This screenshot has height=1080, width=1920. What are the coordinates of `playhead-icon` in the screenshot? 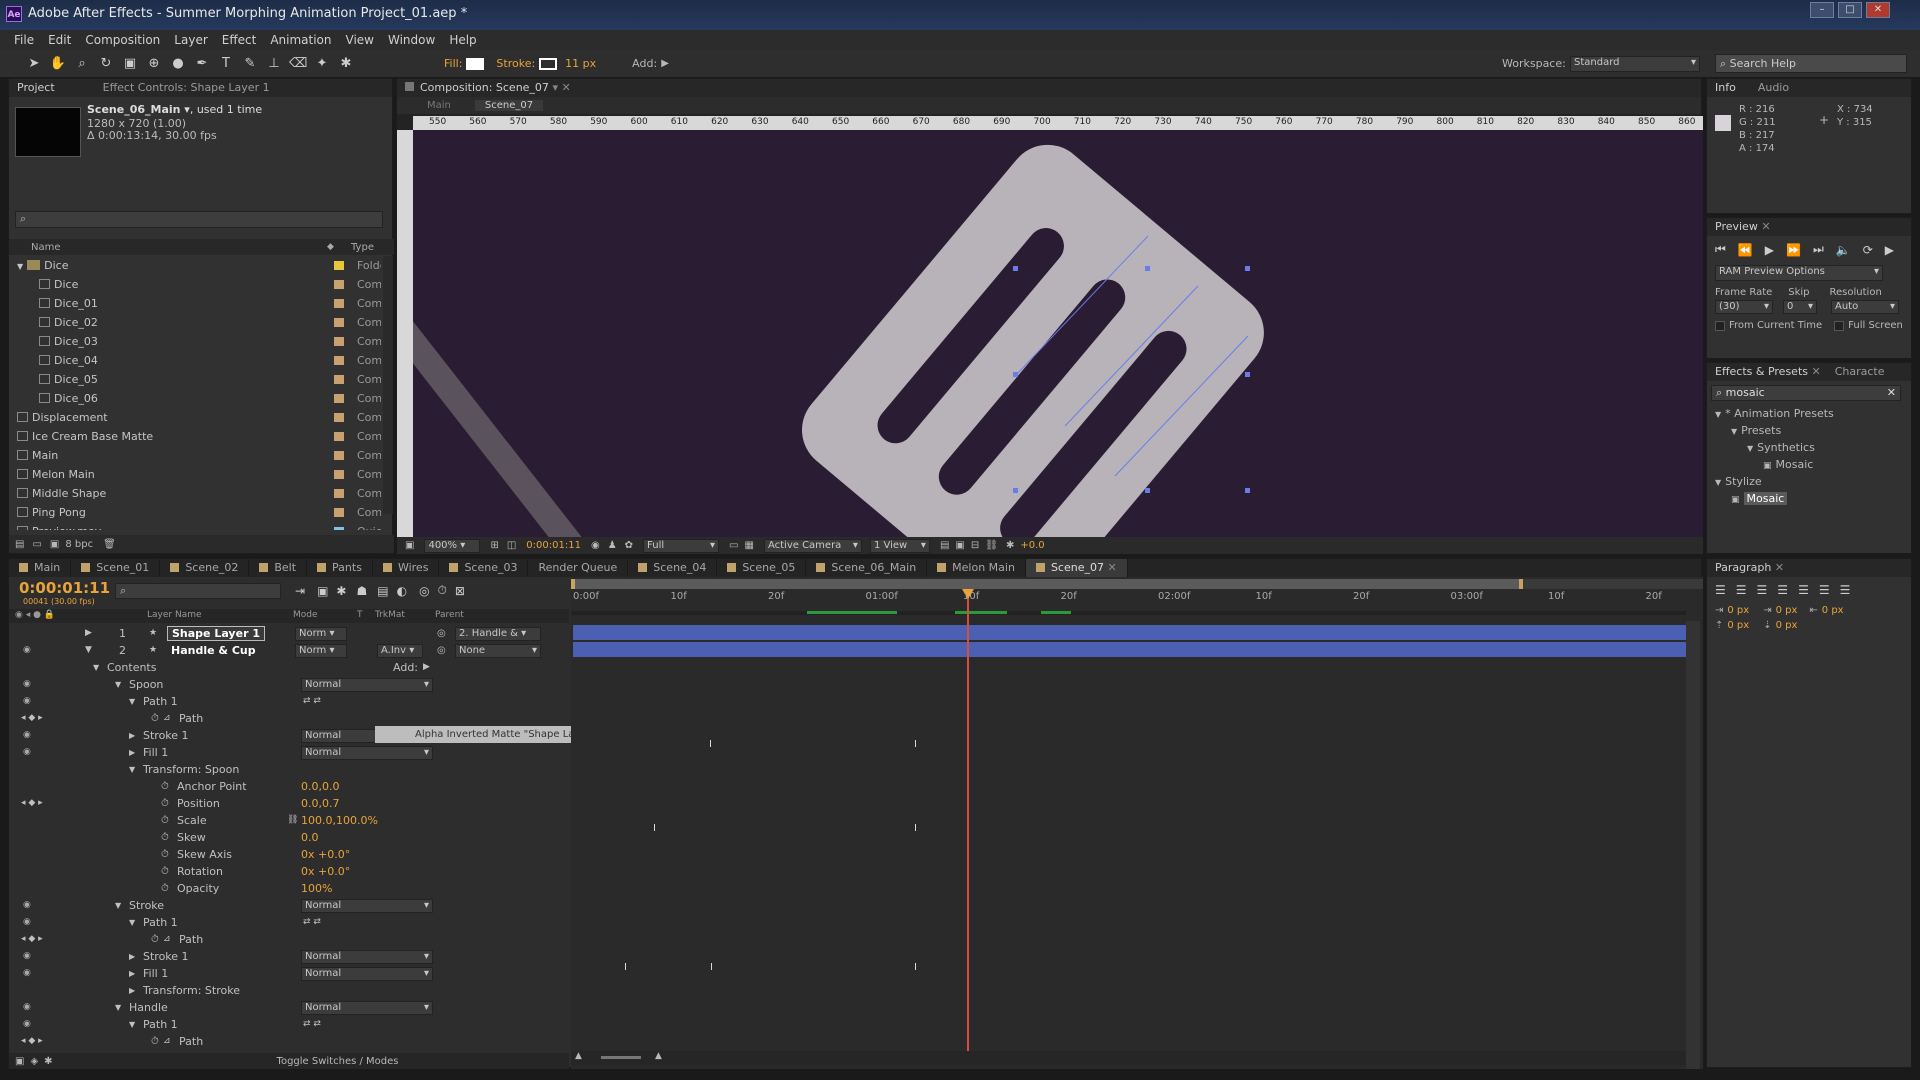 It's located at (968, 594).